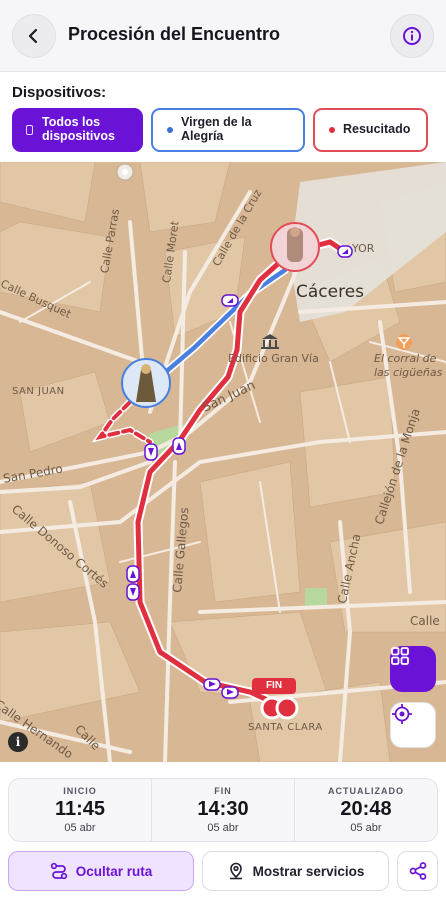 This screenshot has height=900, width=446. What do you see at coordinates (285, 727) in the screenshot?
I see `district-label: SANTA CLARA` at bounding box center [285, 727].